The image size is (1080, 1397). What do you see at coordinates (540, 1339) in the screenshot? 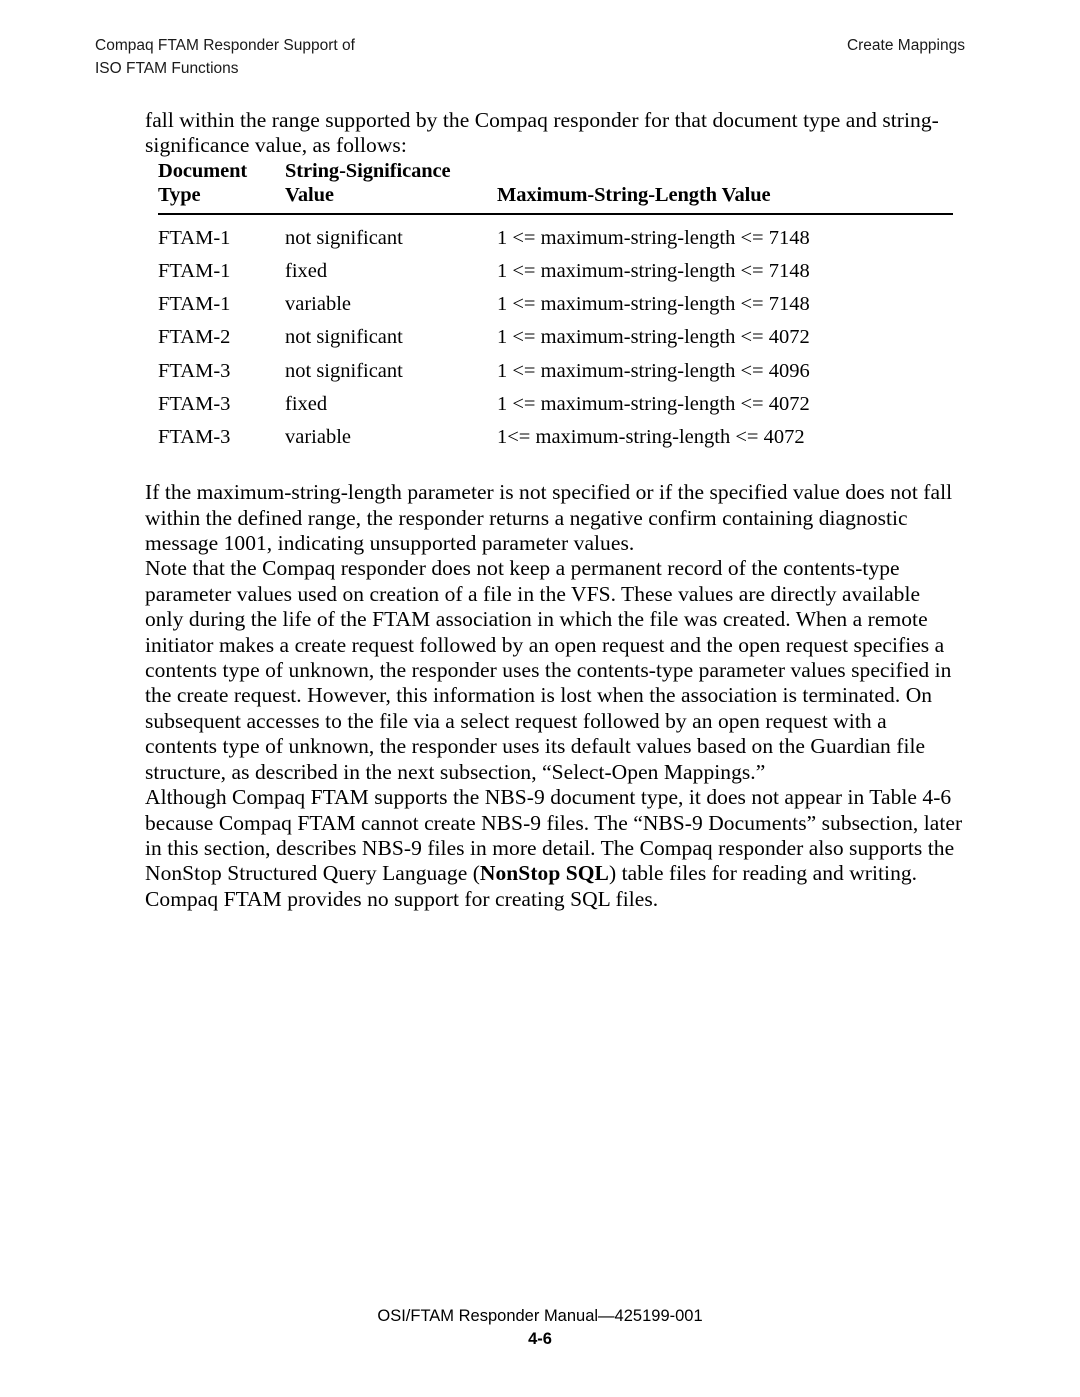
I see `footer-page-number: 4-6` at bounding box center [540, 1339].